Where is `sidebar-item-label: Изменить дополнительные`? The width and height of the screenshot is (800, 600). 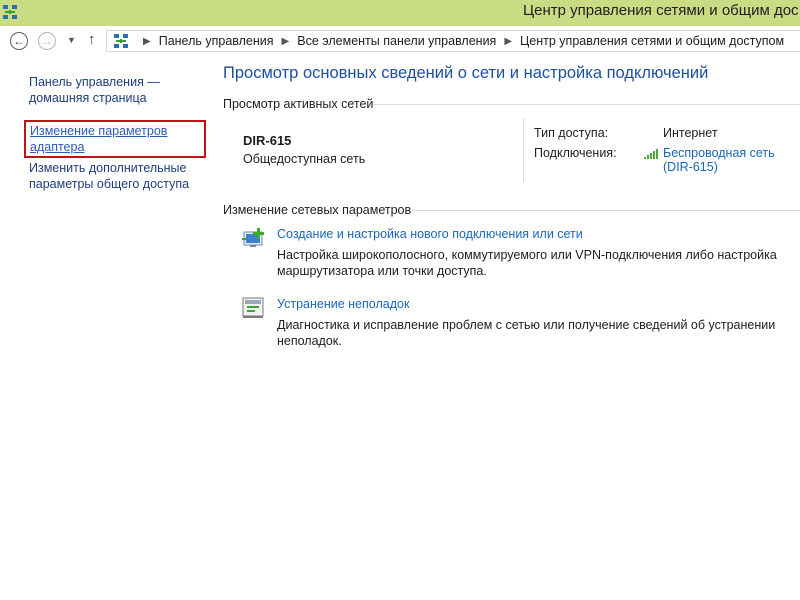 sidebar-item-label: Изменить дополнительные is located at coordinates (108, 168).